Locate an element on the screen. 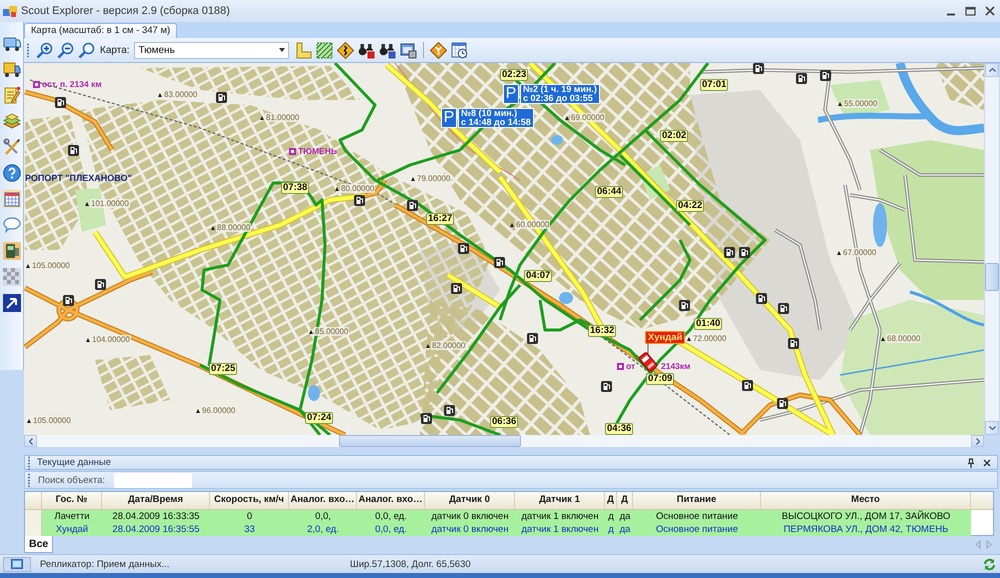 This screenshot has width=1000, height=578. refresh-icon is located at coordinates (989, 564).